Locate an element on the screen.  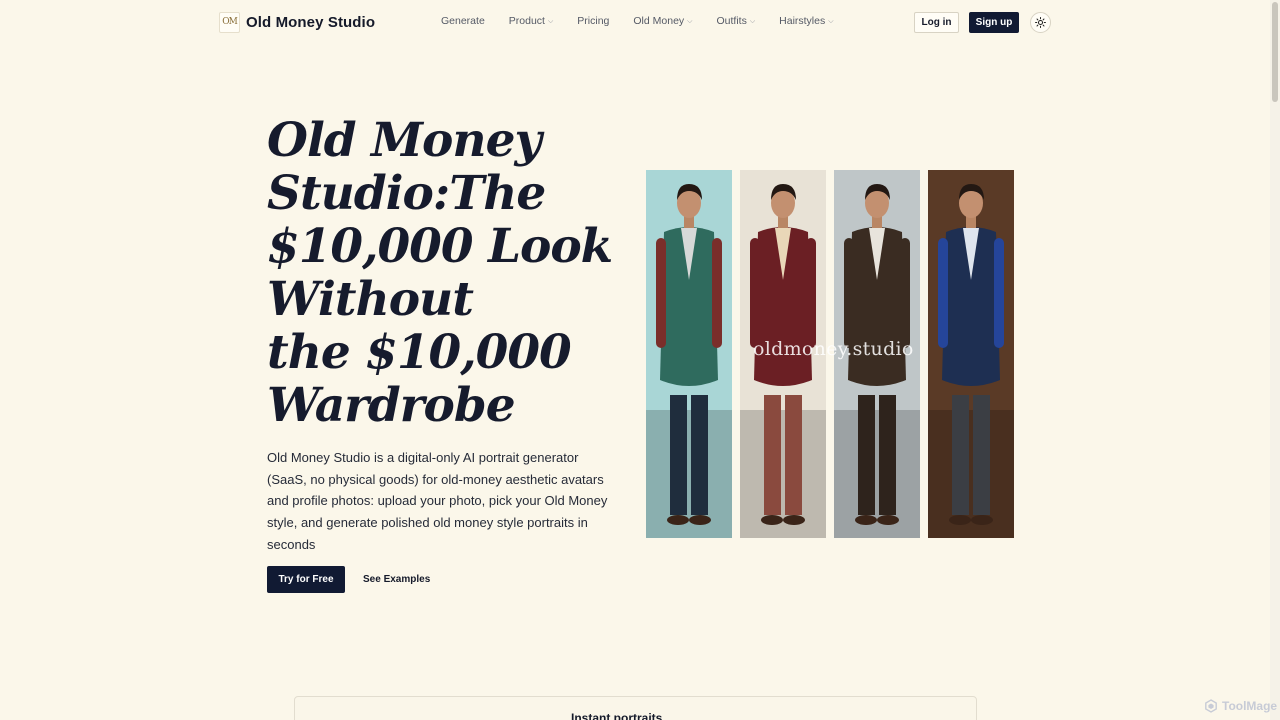
brown-three-piece-portrait is located at coordinates (877, 354).